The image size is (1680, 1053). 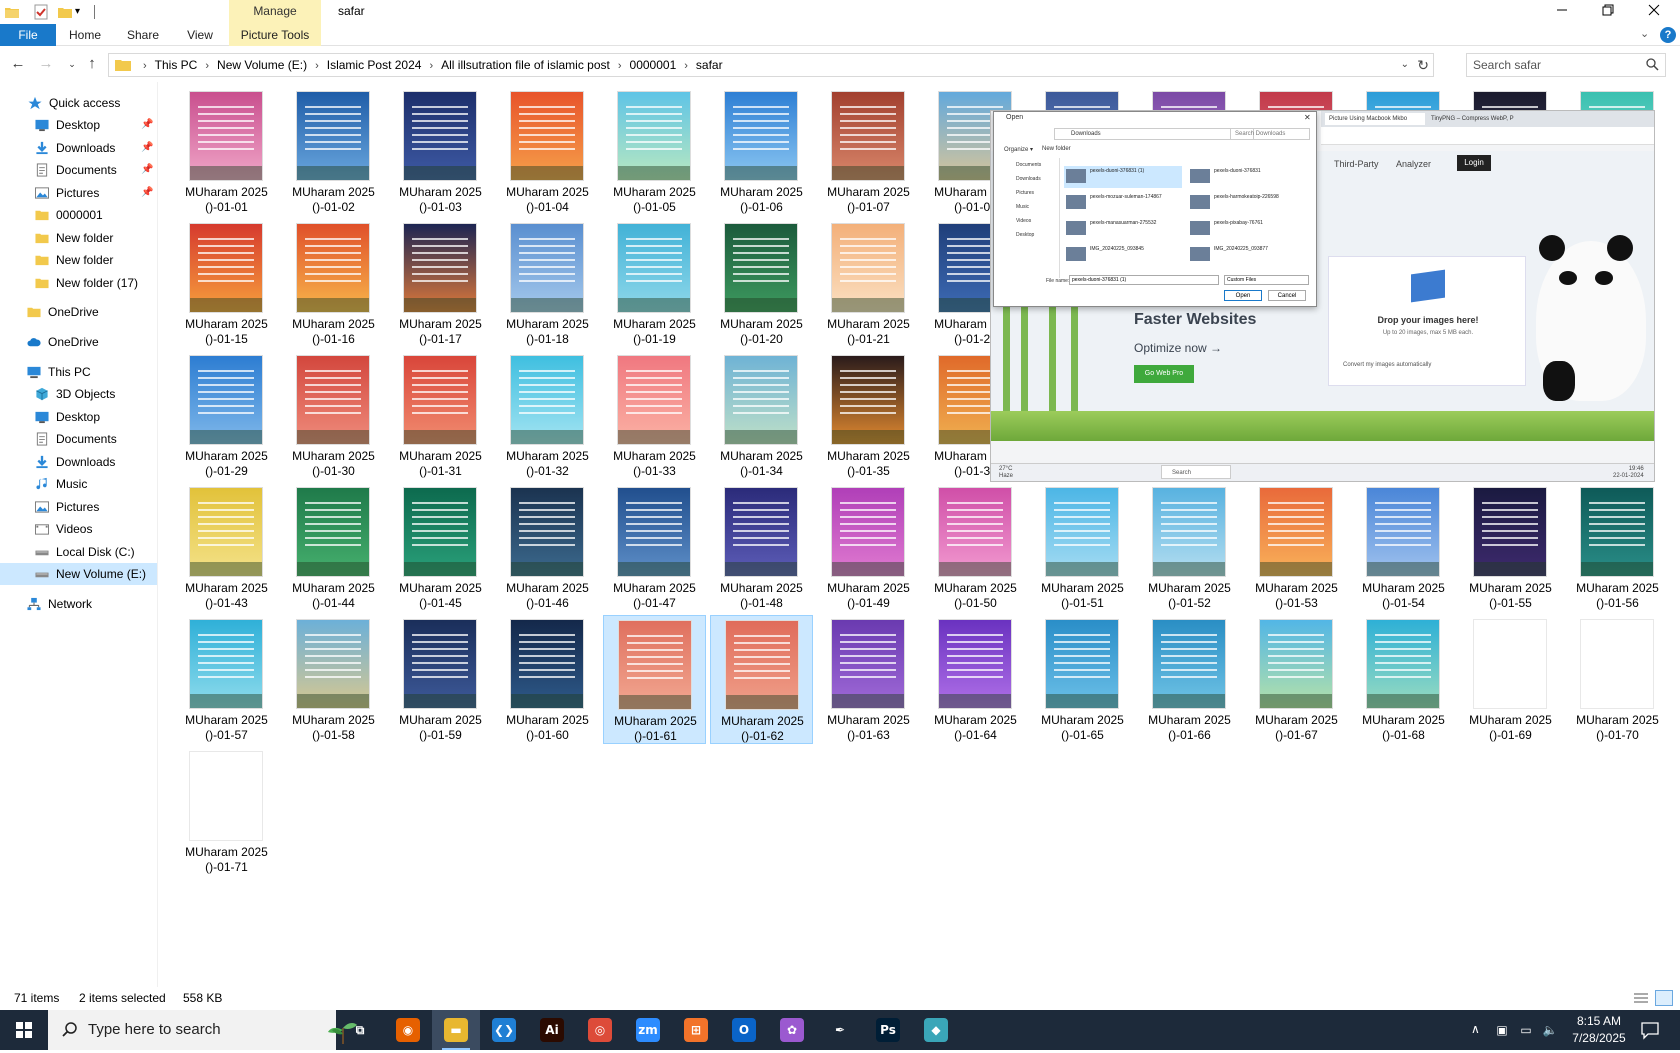 I want to click on taskbar-zoom-button: zm, so click(x=648, y=1030).